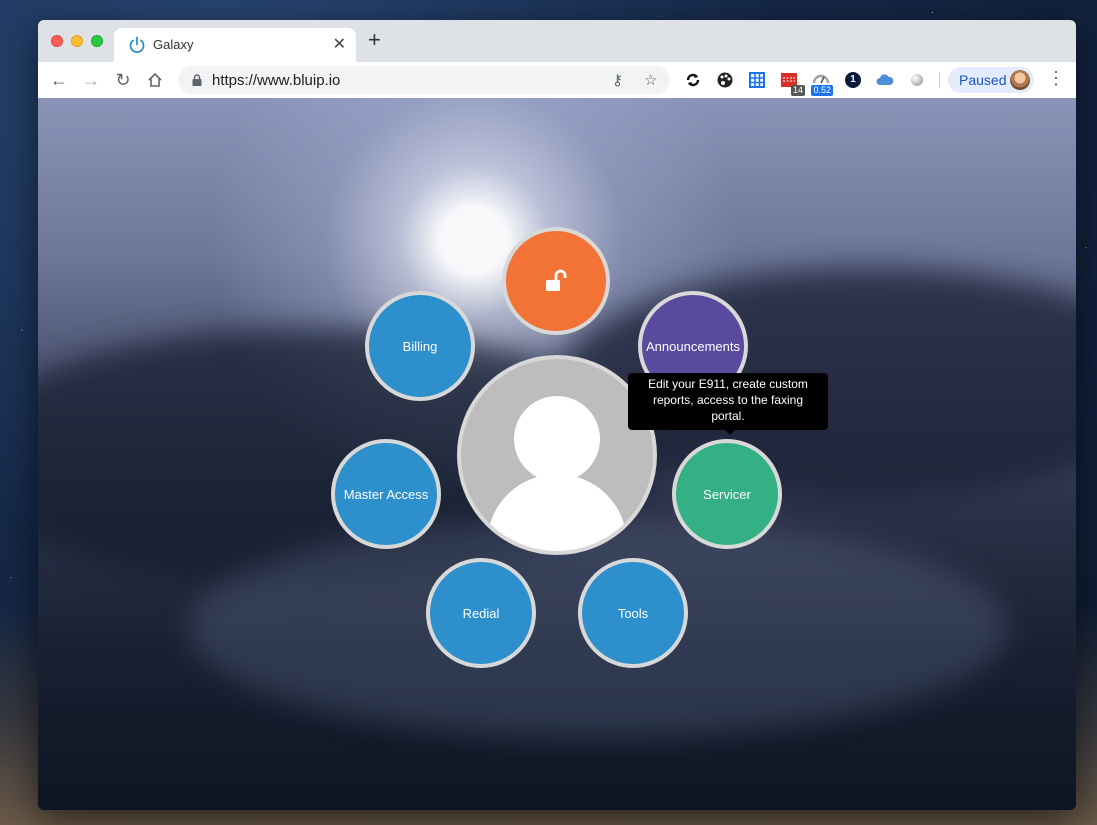 The width and height of the screenshot is (1097, 825). Describe the element at coordinates (822, 83) in the screenshot. I see `speedometer-icon: 0.52` at that location.